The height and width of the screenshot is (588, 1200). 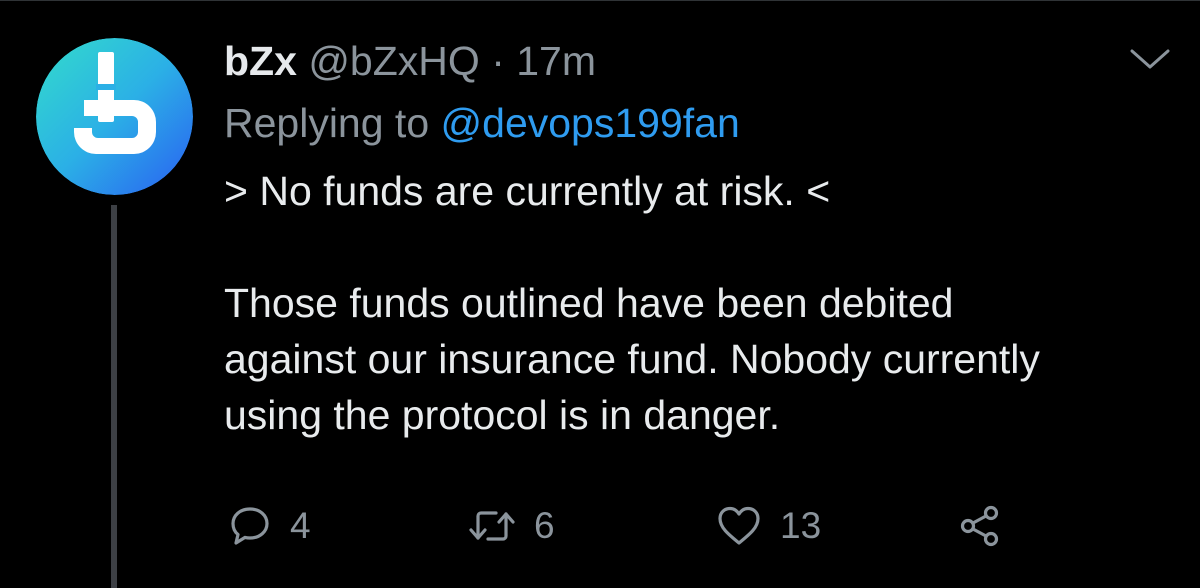 What do you see at coordinates (544, 525) in the screenshot?
I see `retweet-count: 6` at bounding box center [544, 525].